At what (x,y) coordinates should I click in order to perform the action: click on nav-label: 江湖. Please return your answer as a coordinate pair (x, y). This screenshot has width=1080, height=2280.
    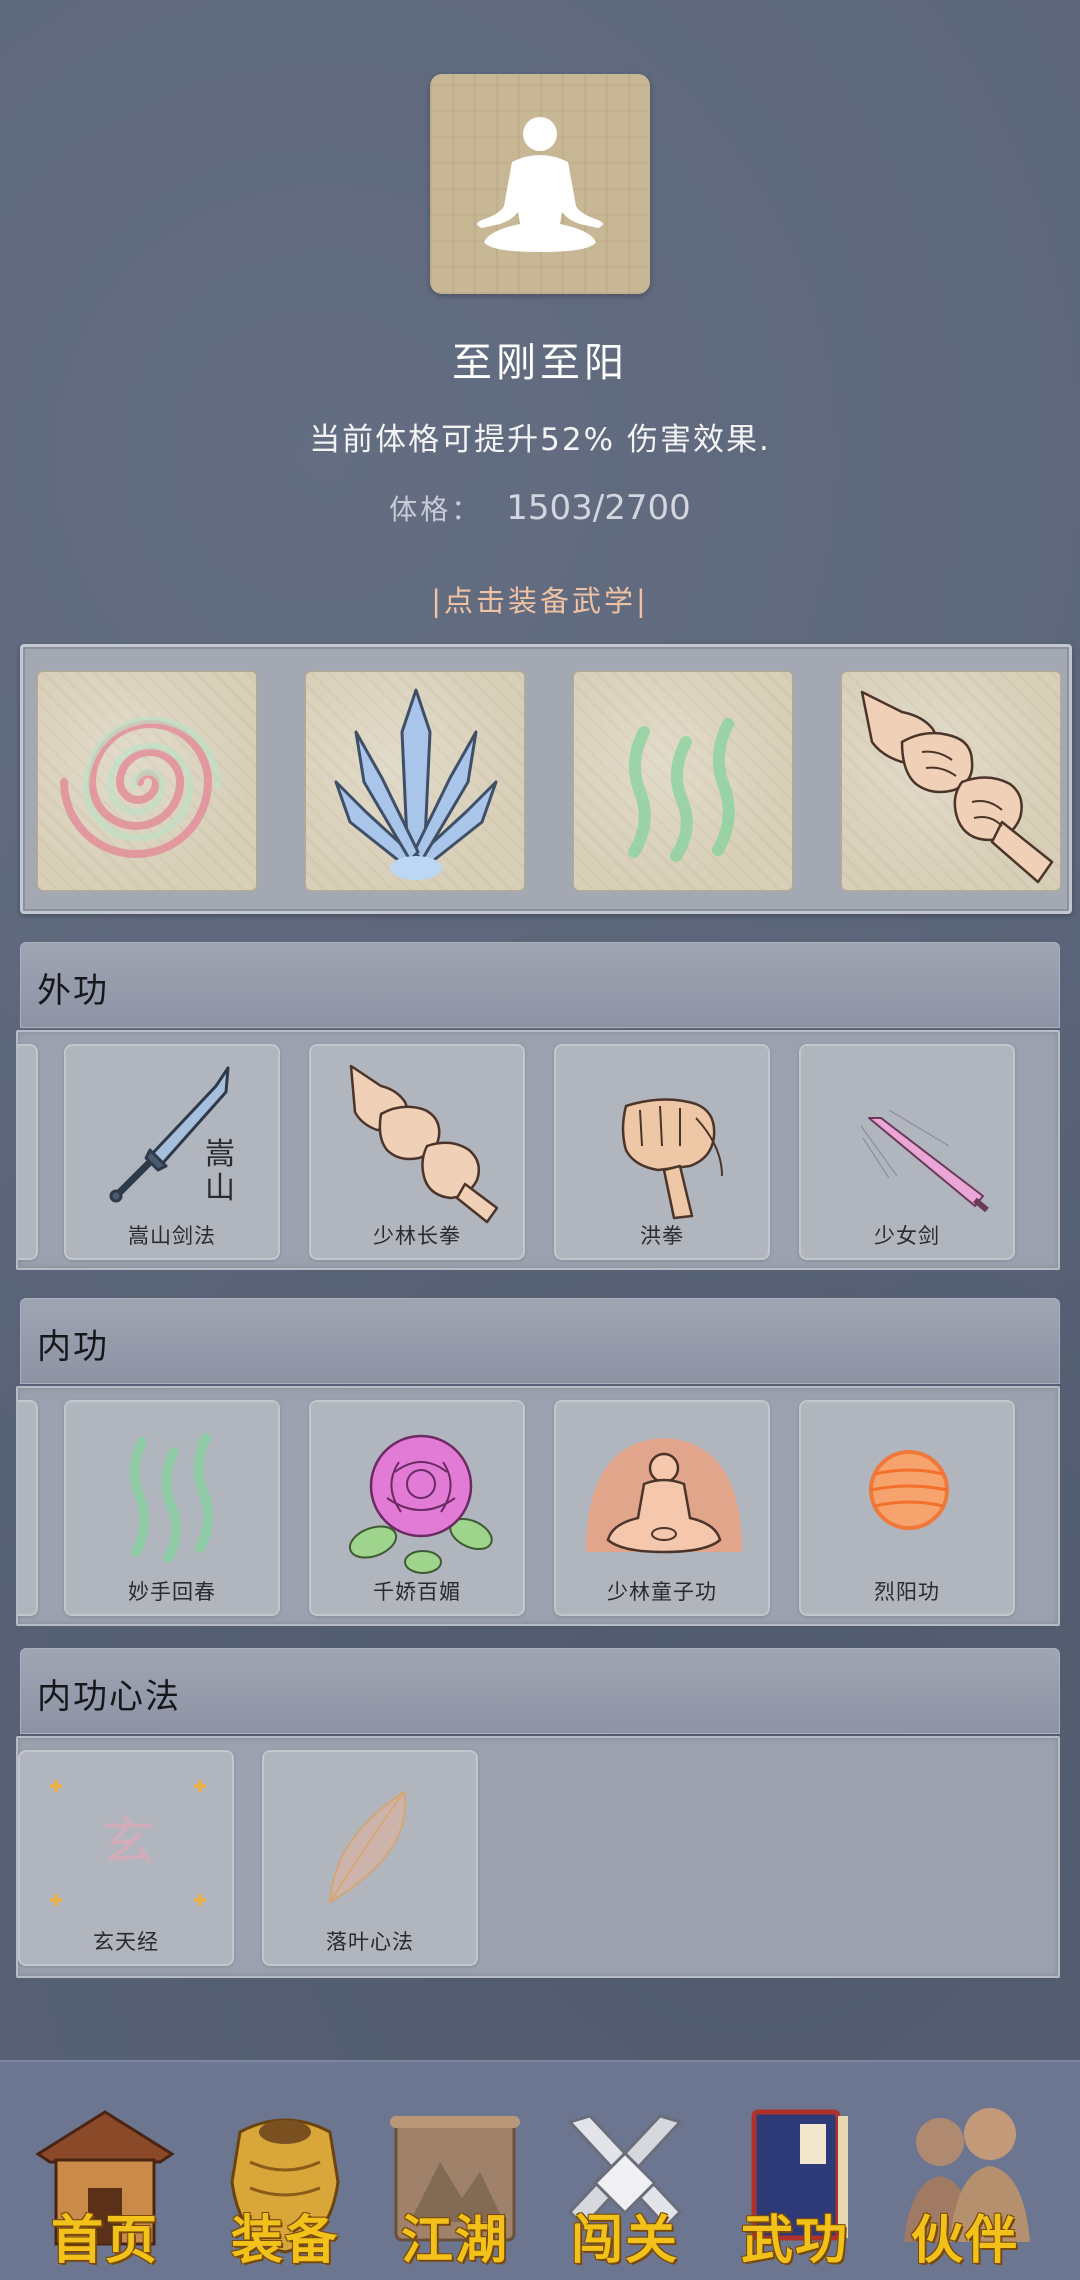
    Looking at the image, I should click on (454, 2240).